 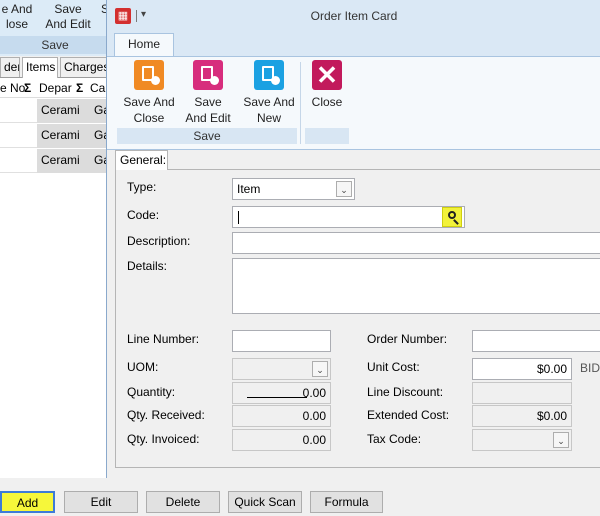 What do you see at coordinates (353, 44) in the screenshot?
I see `ribbon-tab-strip` at bounding box center [353, 44].